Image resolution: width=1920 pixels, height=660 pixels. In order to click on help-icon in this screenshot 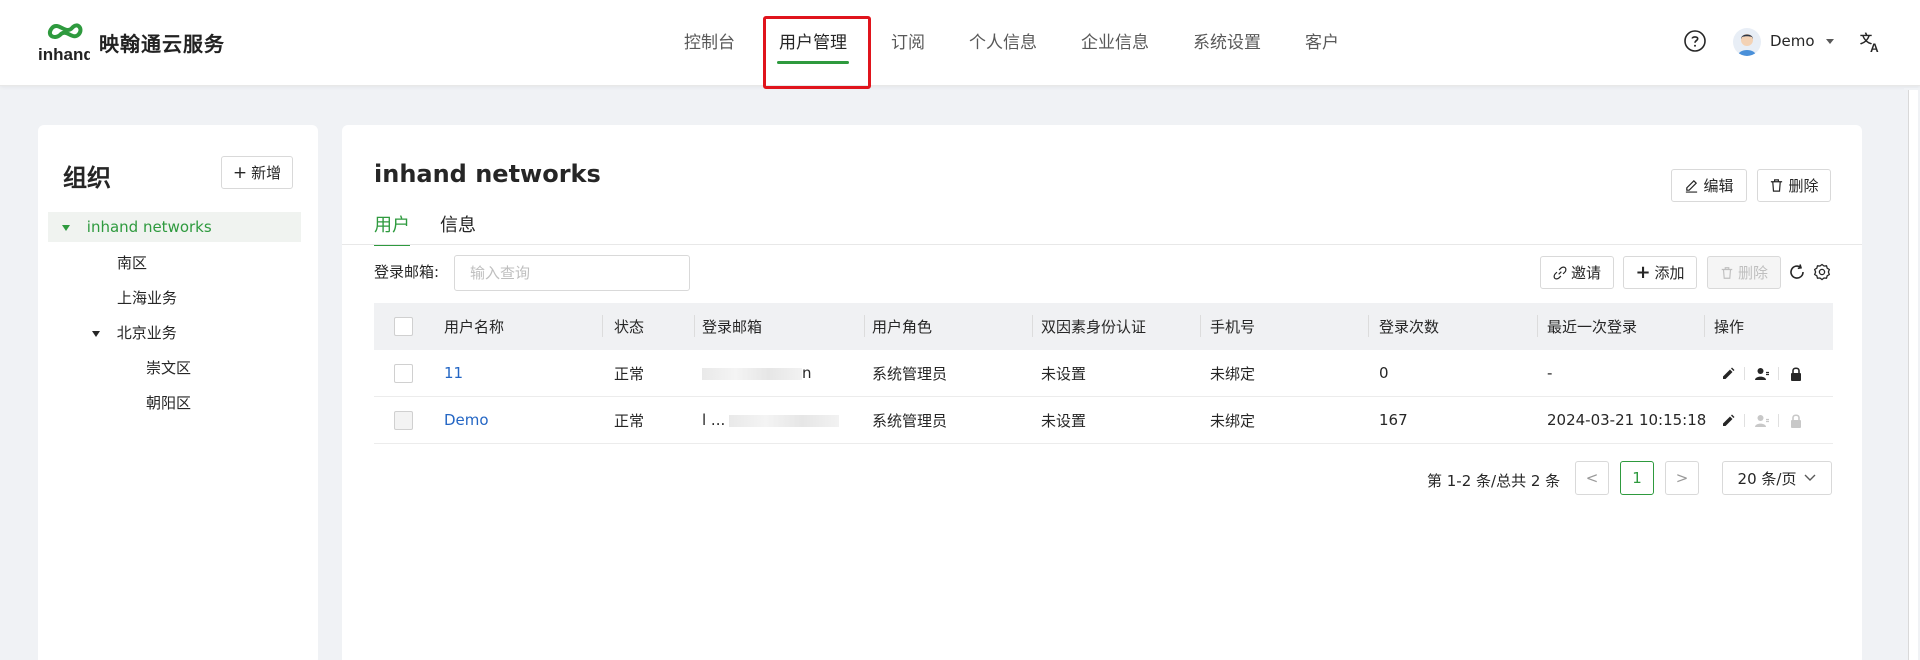, I will do `click(1695, 41)`.